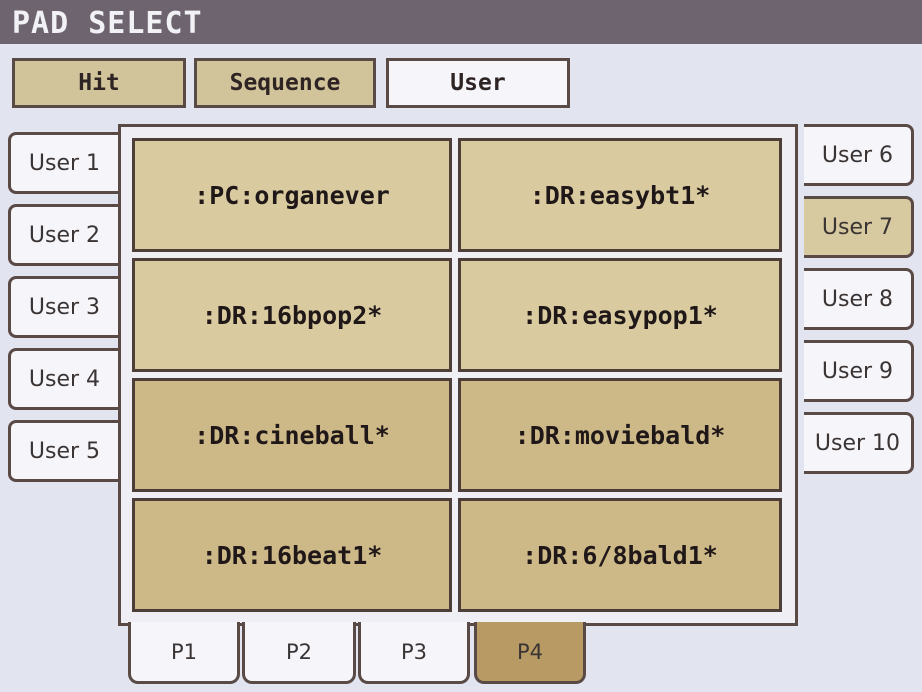 The width and height of the screenshot is (922, 692). What do you see at coordinates (63, 235) in the screenshot?
I see `bank-tab-user-2: User 2` at bounding box center [63, 235].